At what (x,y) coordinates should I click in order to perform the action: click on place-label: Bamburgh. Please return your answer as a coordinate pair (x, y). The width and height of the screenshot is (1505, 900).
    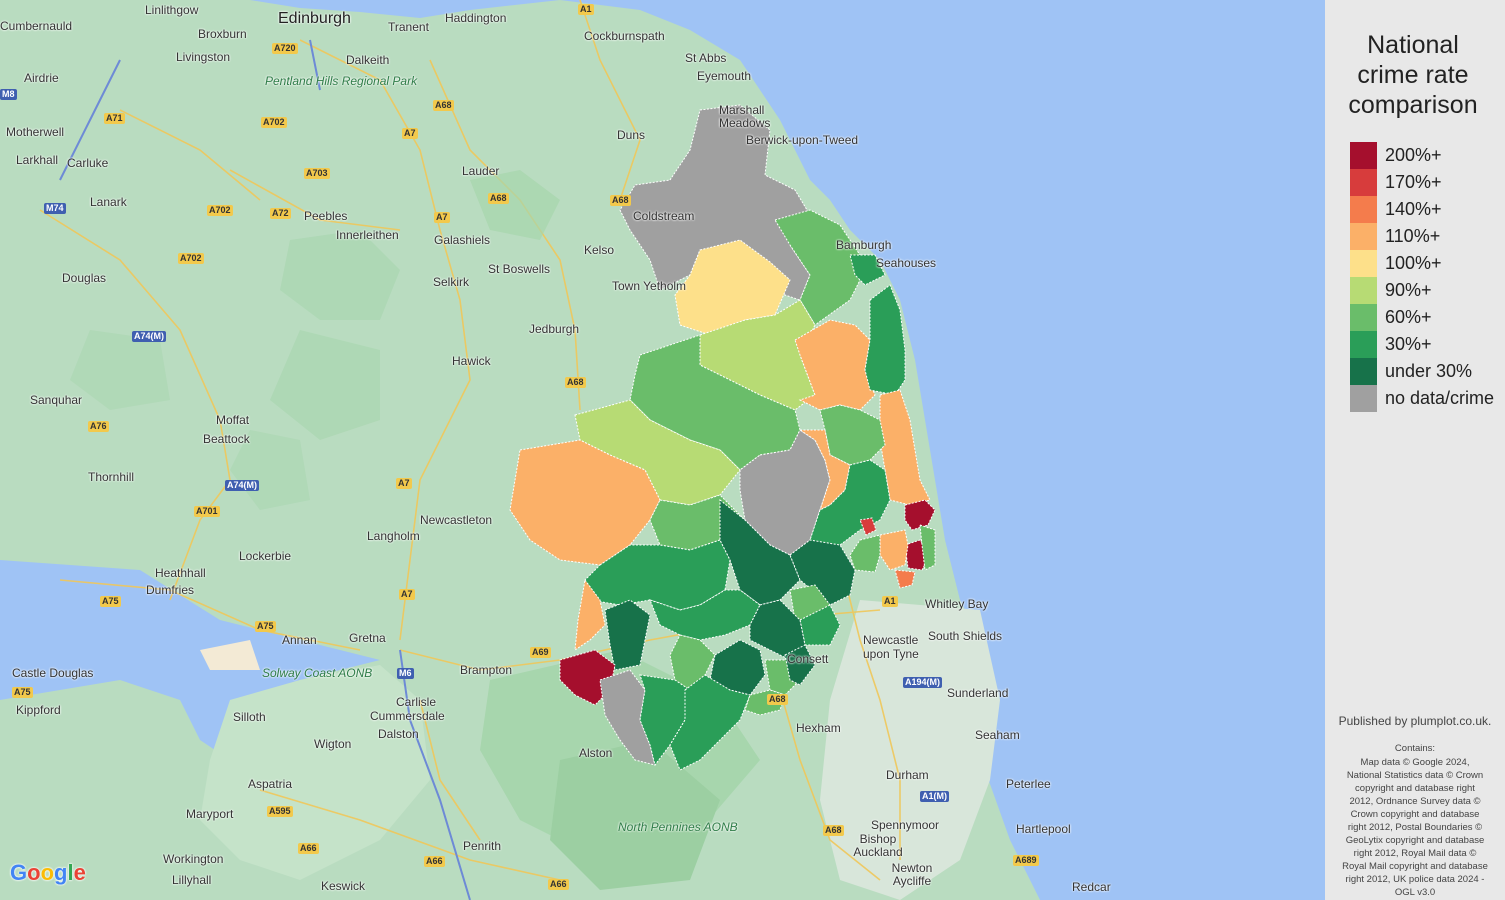
    Looking at the image, I should click on (864, 245).